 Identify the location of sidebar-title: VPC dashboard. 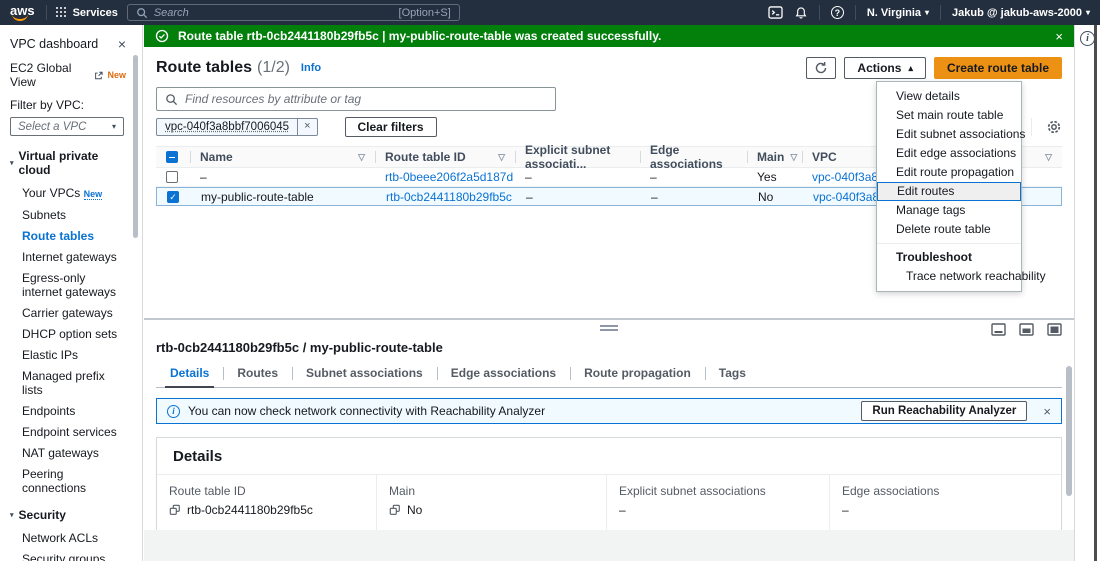
(54, 44).